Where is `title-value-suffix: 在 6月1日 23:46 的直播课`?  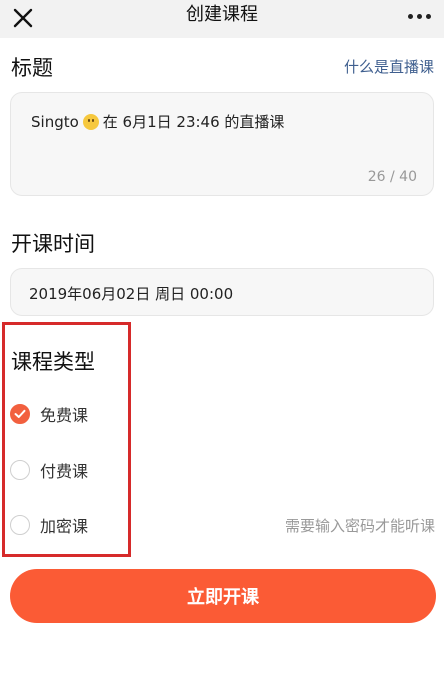
title-value-suffix: 在 6月1日 23:46 的直播课 is located at coordinates (193, 122).